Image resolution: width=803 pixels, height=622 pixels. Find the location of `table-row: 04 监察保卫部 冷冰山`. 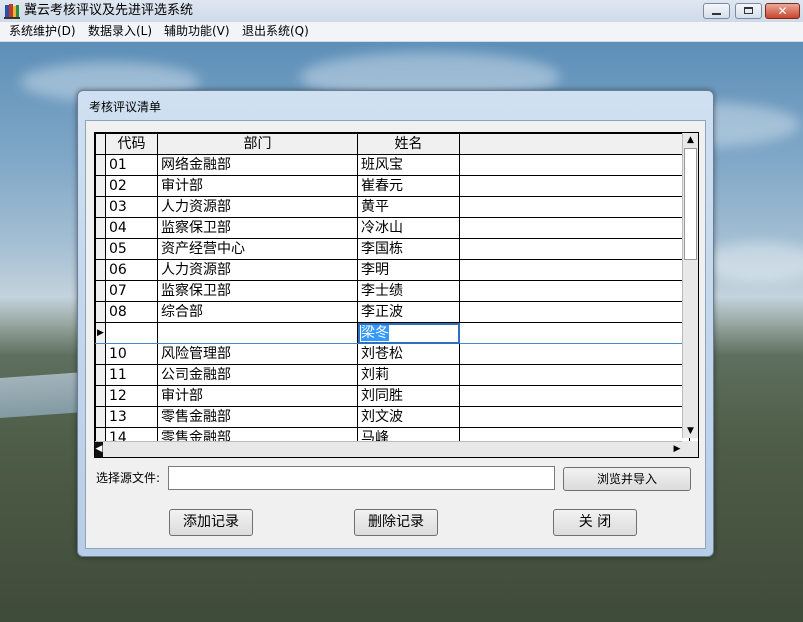

table-row: 04 监察保卫部 冷冰山 is located at coordinates (392, 228).